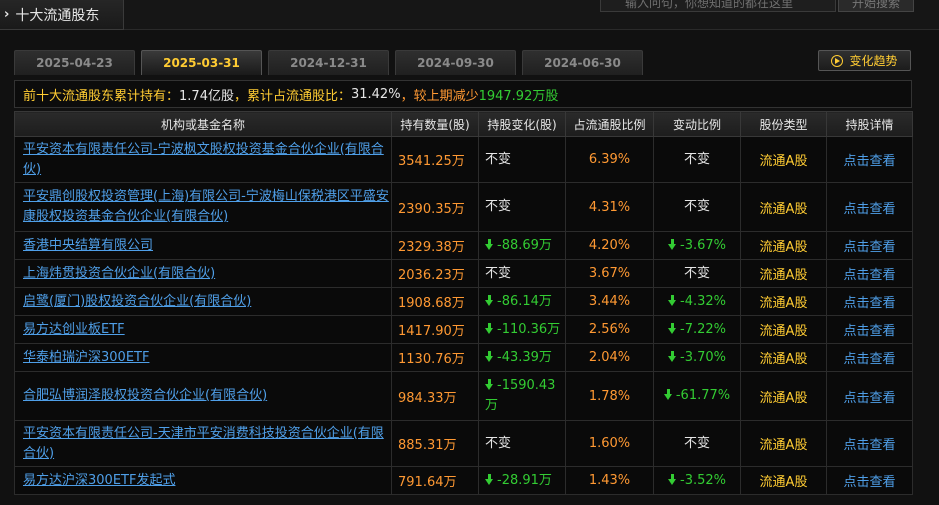 The image size is (939, 505). Describe the element at coordinates (74, 62) in the screenshot. I see `tab-2025-04-23: 2025-04-23` at that location.